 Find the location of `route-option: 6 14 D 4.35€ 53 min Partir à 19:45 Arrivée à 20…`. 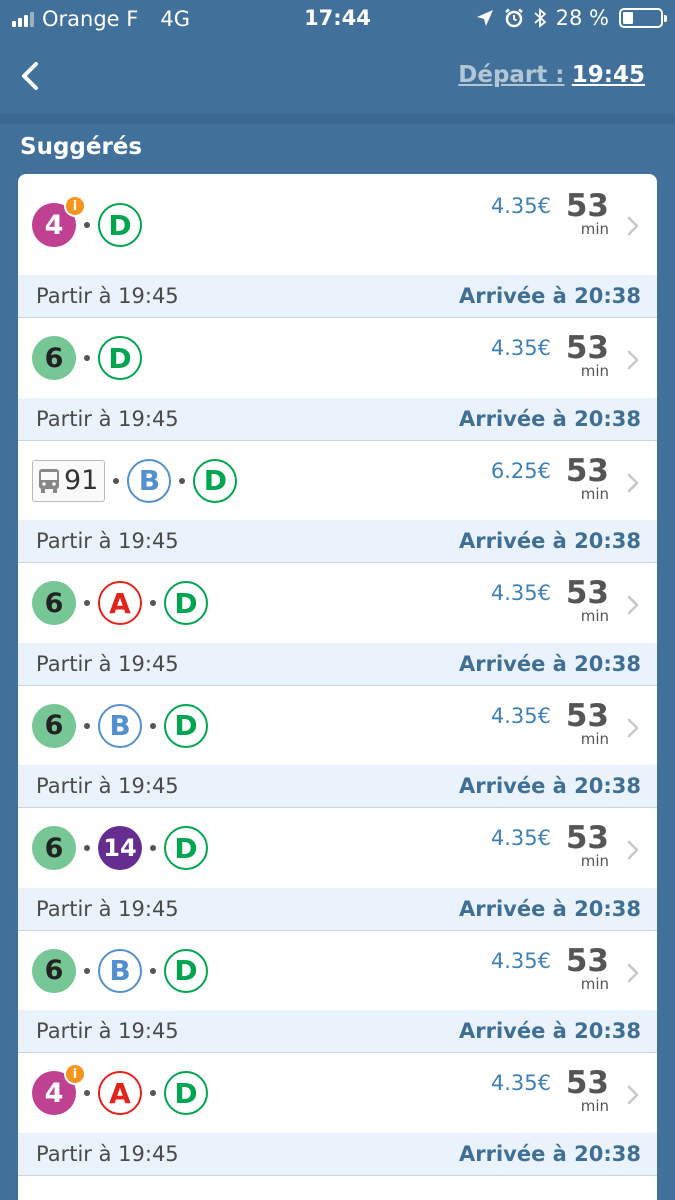

route-option: 6 14 D 4.35€ 53 min Partir à 19:45 Arrivée à 20… is located at coordinates (337, 869).